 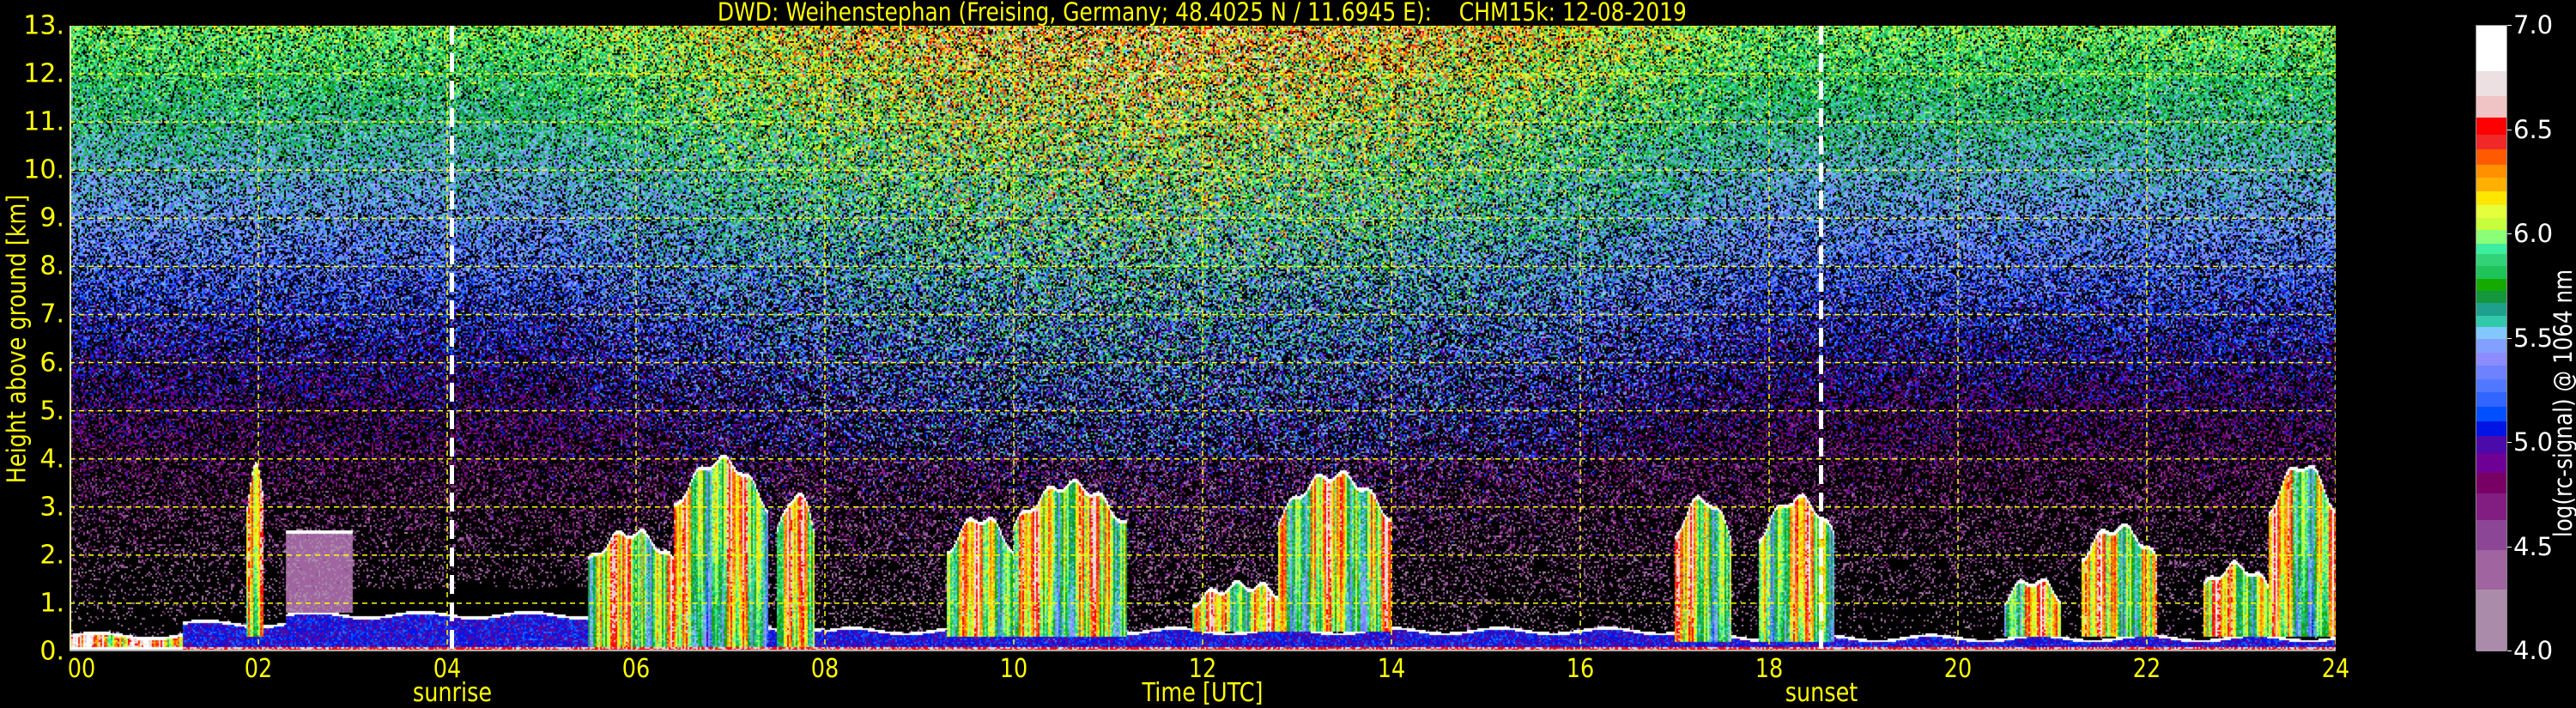 I want to click on x-tick-label: 02, so click(x=258, y=669).